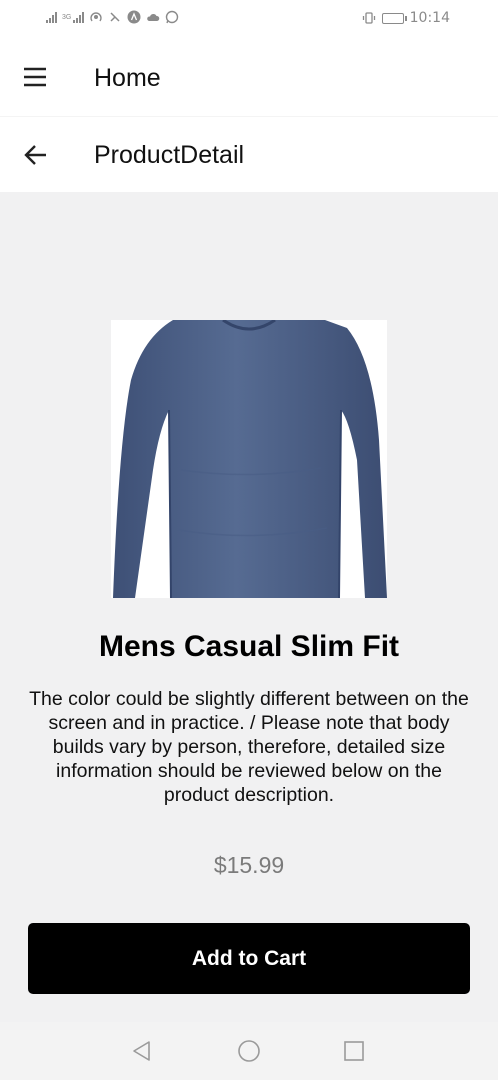  Describe the element at coordinates (134, 17) in the screenshot. I see `a-icon` at that location.